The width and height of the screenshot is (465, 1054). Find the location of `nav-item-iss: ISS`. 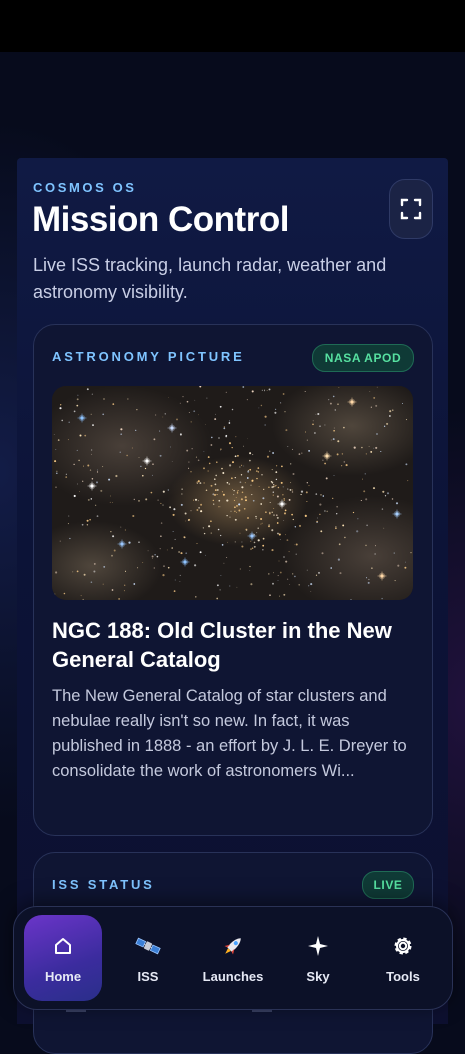

nav-item-iss: ISS is located at coordinates (148, 958).